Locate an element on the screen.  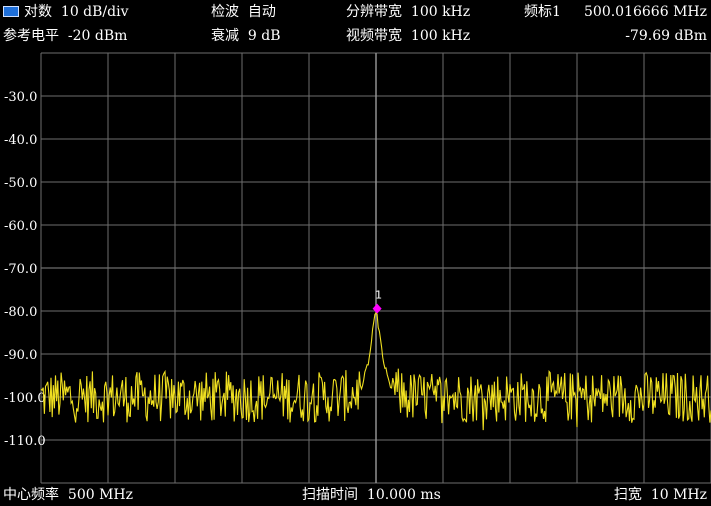
y-tick-label: -40.0 is located at coordinates (20, 140).